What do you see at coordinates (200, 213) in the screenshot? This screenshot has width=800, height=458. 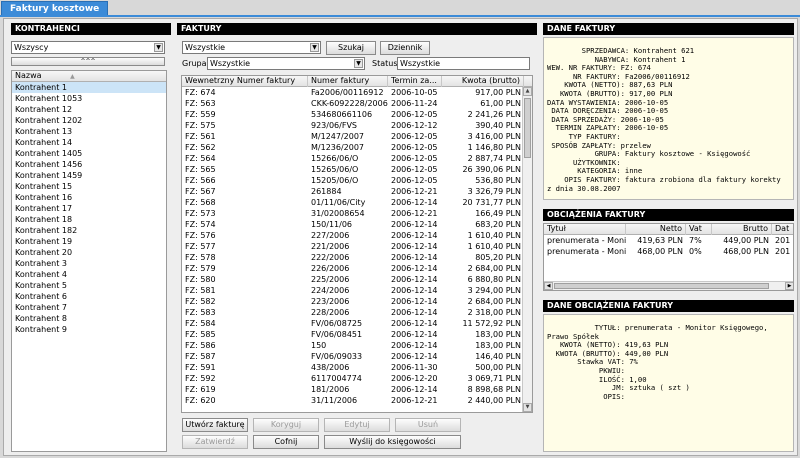 I see `cell-wewn: FZ: 573` at bounding box center [200, 213].